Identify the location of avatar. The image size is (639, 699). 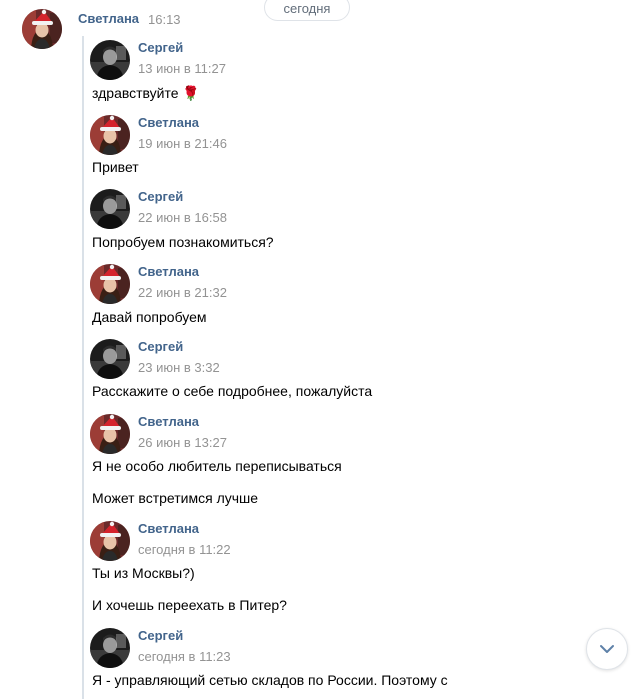
(42, 29).